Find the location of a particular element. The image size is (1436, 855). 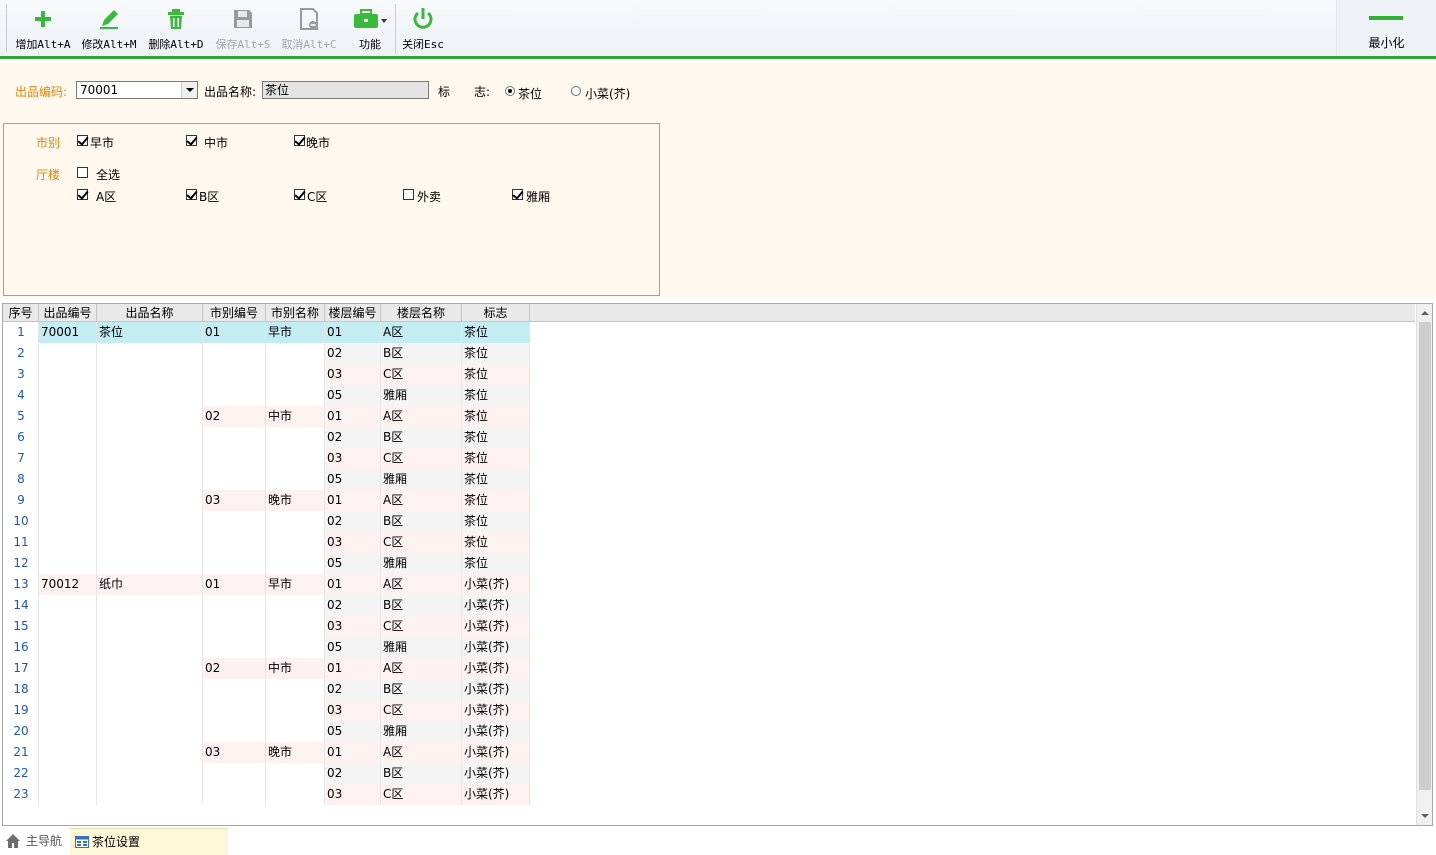

column-header: 出品编号 is located at coordinates (68, 313).